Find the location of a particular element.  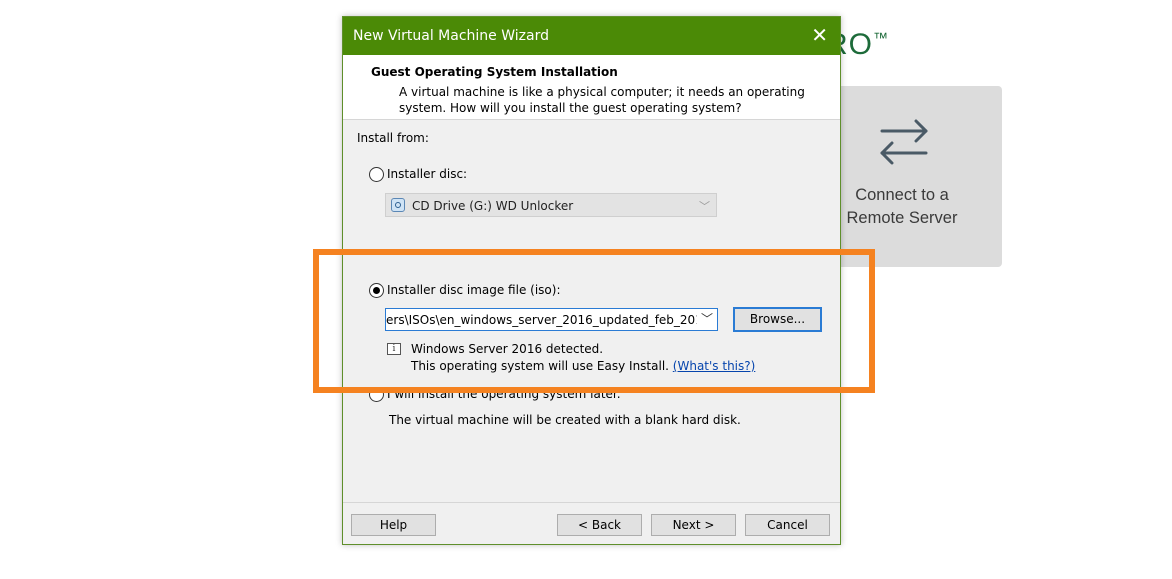

installer-disc-label: Installer disc: is located at coordinates (427, 174).